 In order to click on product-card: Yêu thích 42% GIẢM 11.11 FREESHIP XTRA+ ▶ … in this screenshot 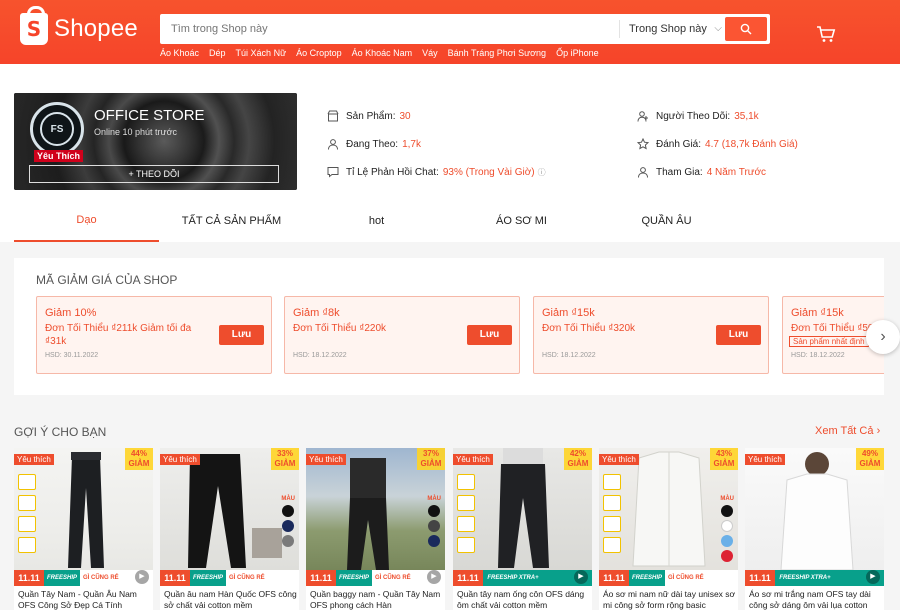, I will do `click(522, 529)`.